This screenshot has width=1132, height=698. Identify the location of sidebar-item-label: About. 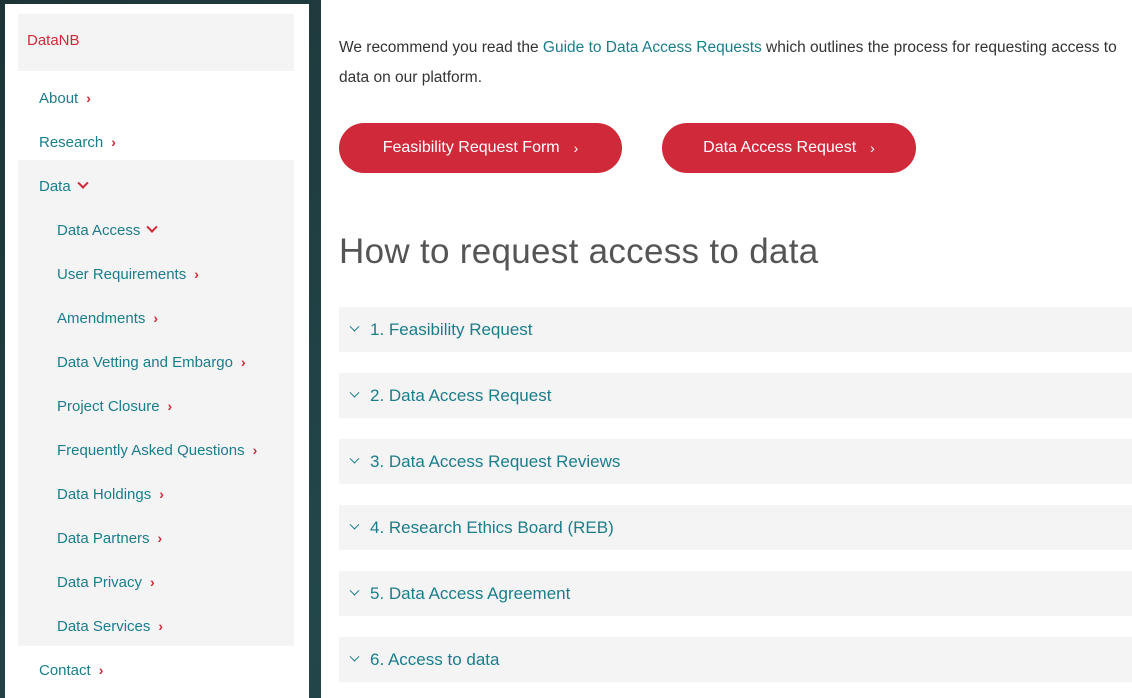
(59, 98).